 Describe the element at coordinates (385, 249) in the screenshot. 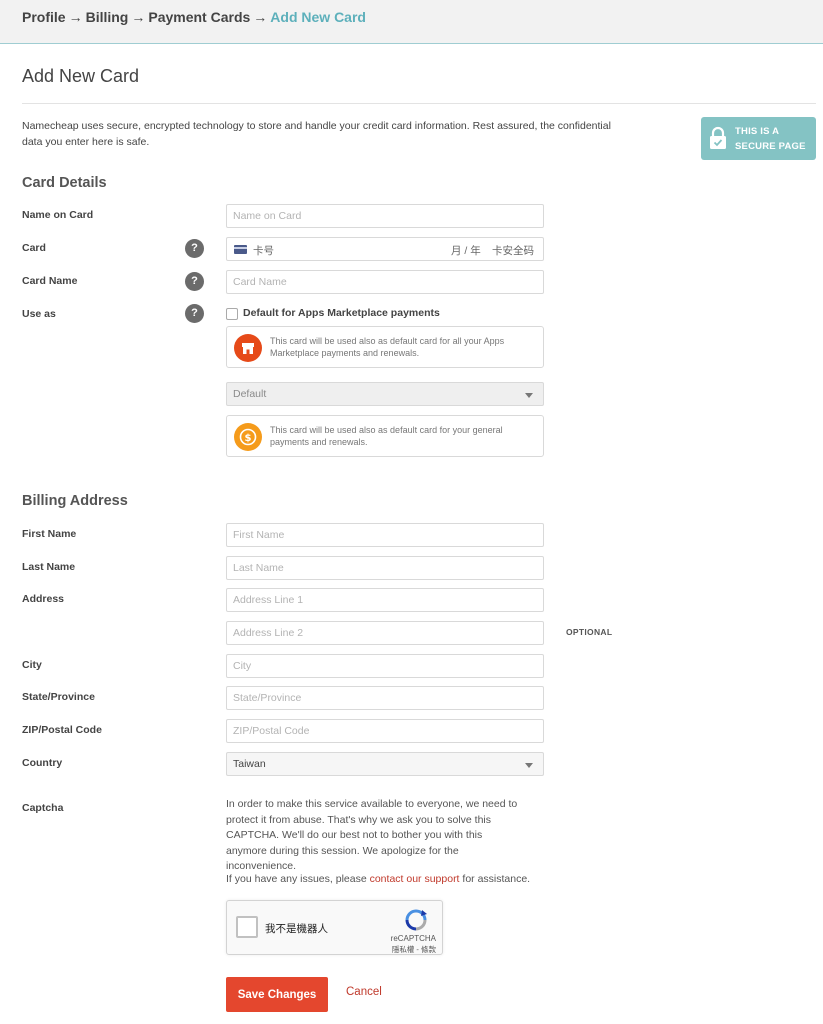

I see `card-input: 卡号 月 / 年 卡安全码` at that location.